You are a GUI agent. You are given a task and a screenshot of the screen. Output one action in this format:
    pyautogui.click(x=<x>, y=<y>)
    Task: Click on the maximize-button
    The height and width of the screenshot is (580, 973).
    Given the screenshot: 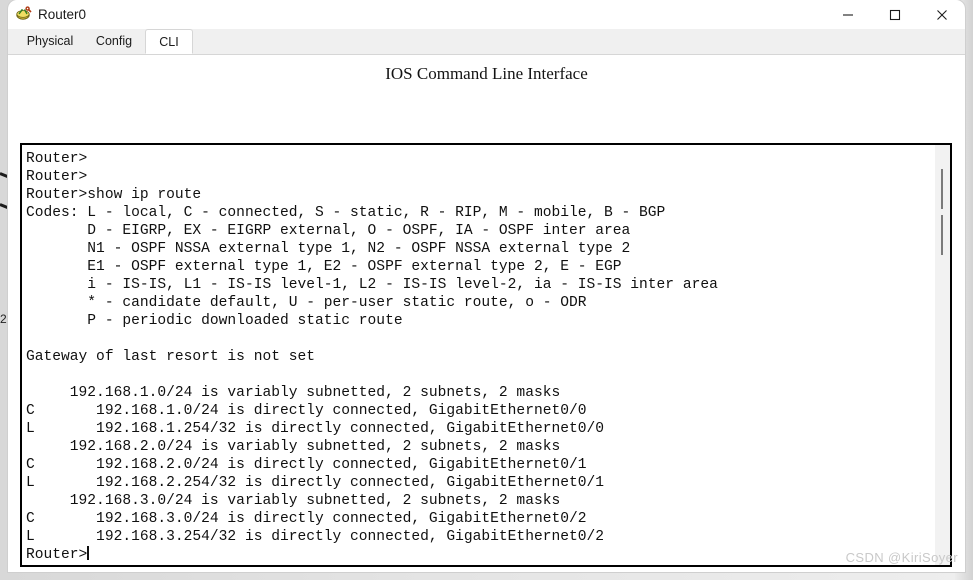 What is the action you would take?
    pyautogui.click(x=895, y=14)
    